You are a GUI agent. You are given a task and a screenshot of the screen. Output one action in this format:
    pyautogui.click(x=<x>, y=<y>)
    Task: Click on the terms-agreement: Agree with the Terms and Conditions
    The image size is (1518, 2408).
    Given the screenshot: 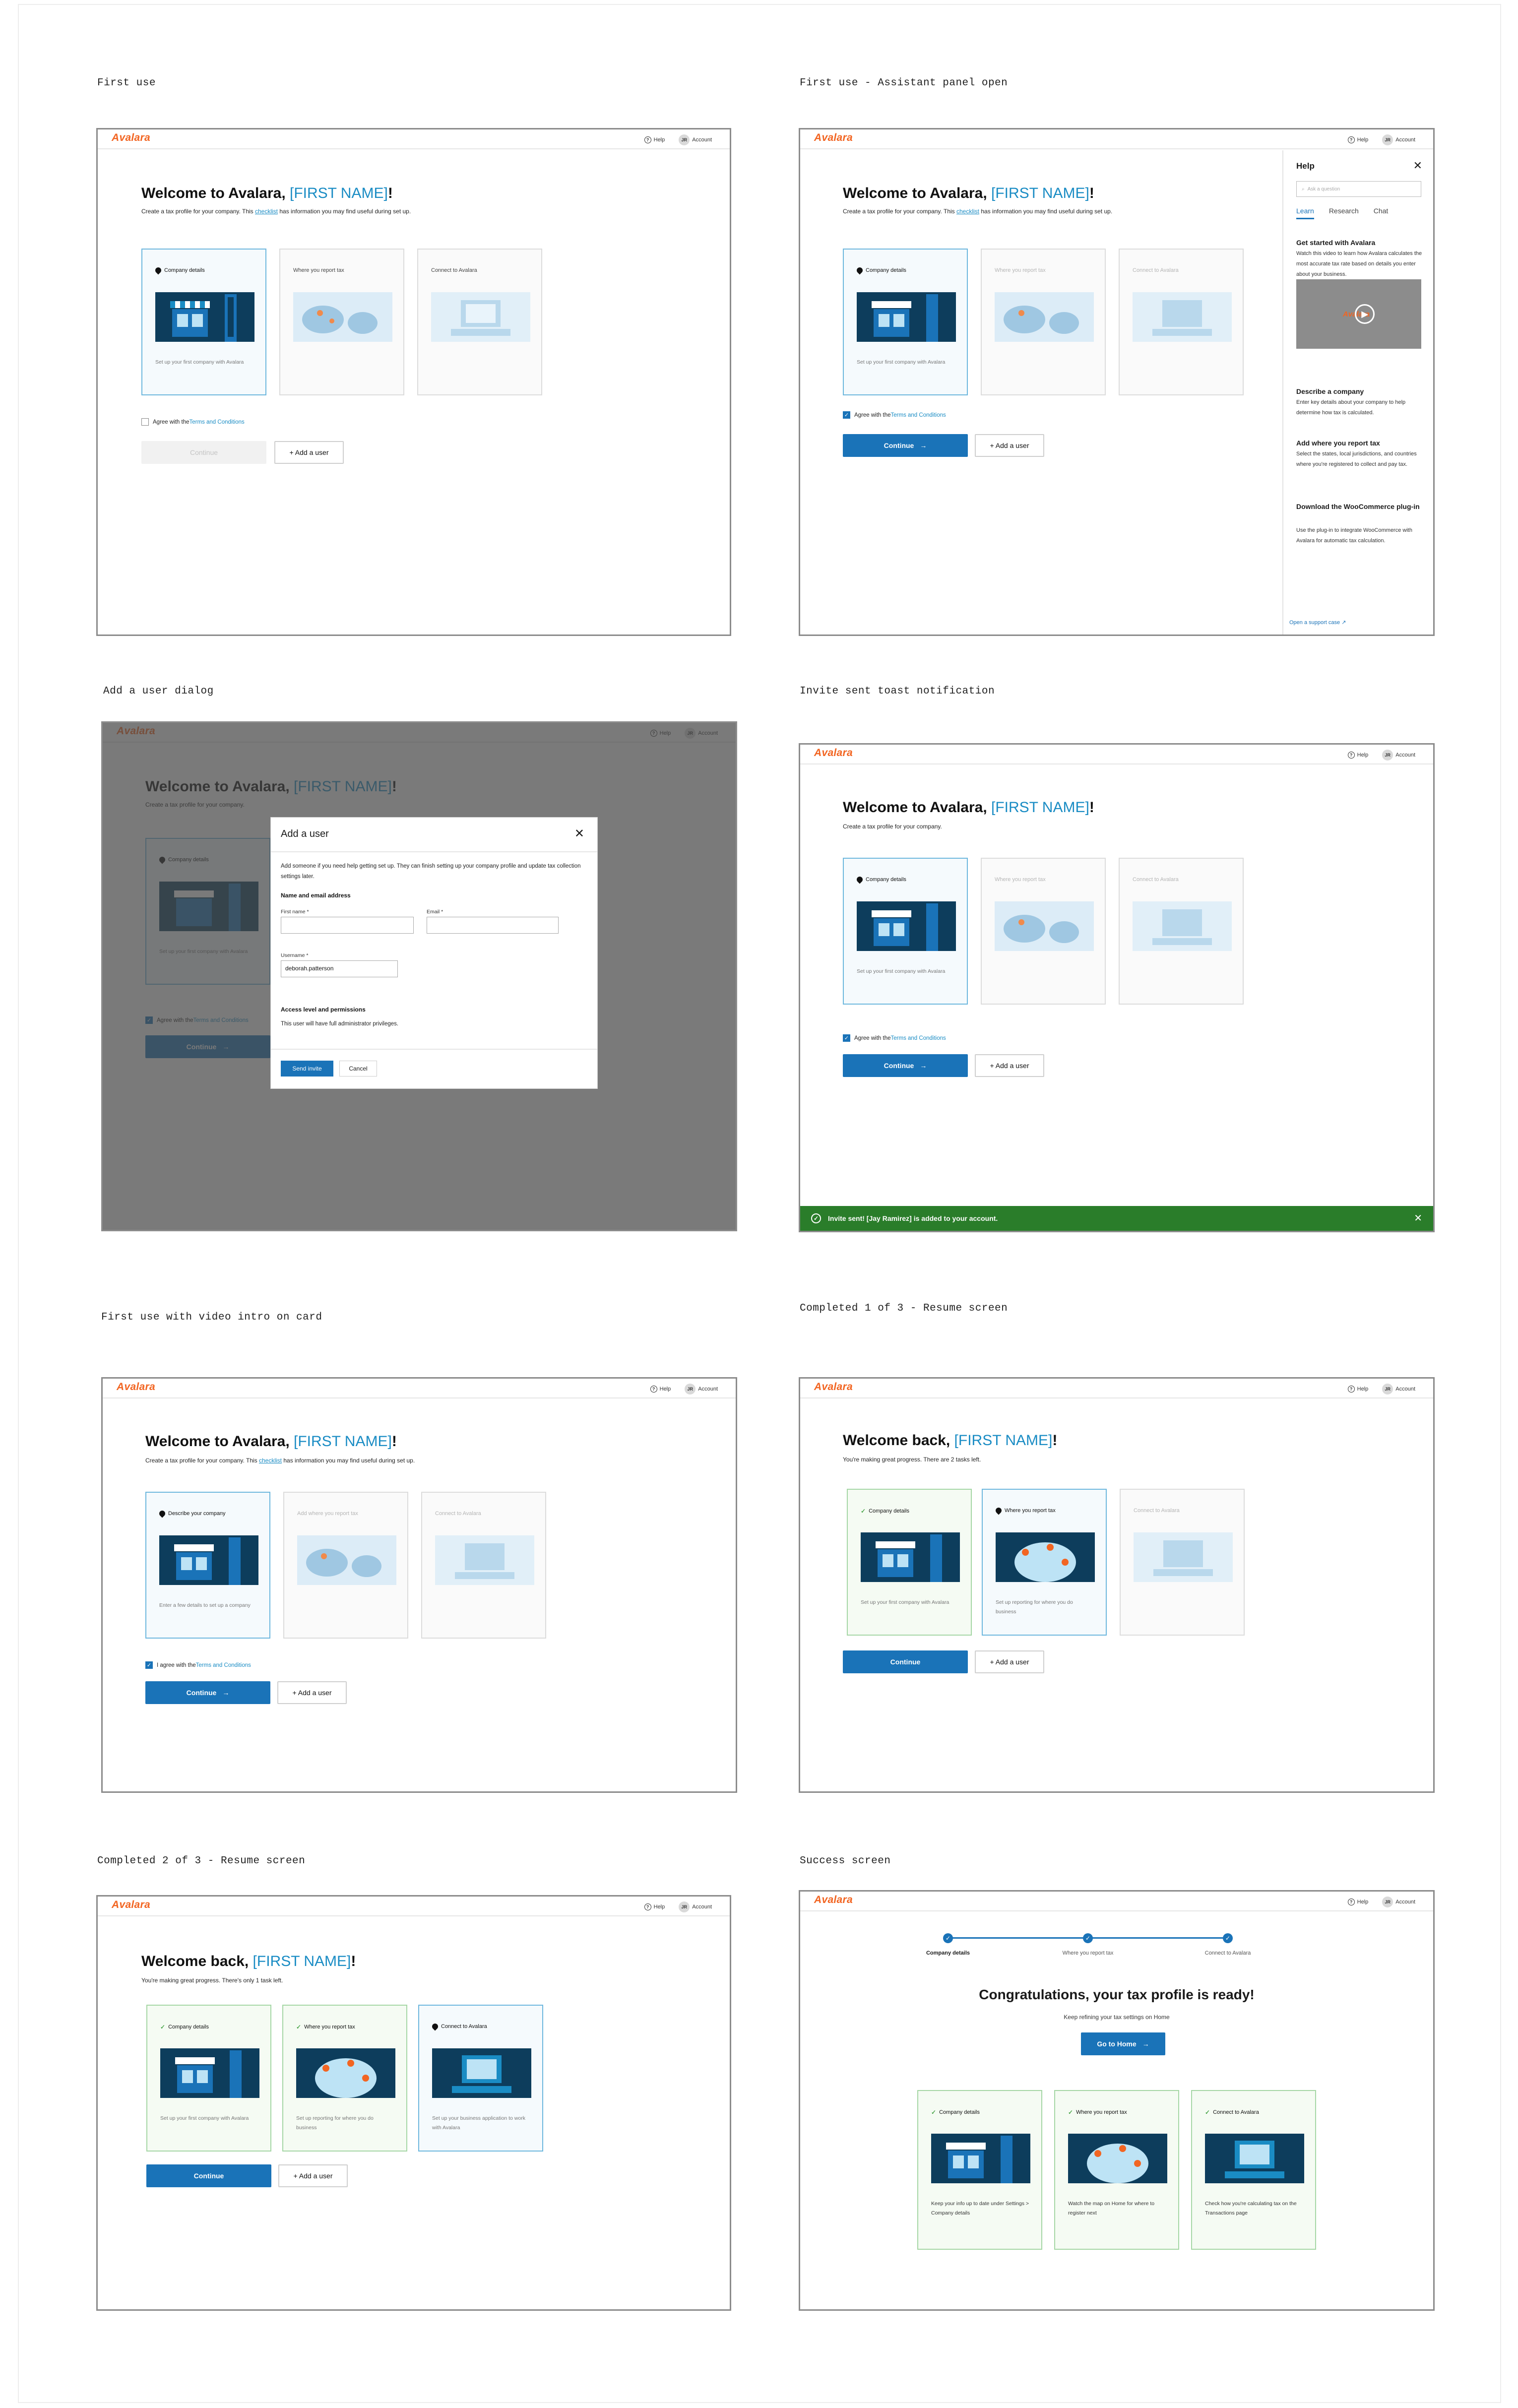 What is the action you would take?
    pyautogui.click(x=193, y=422)
    